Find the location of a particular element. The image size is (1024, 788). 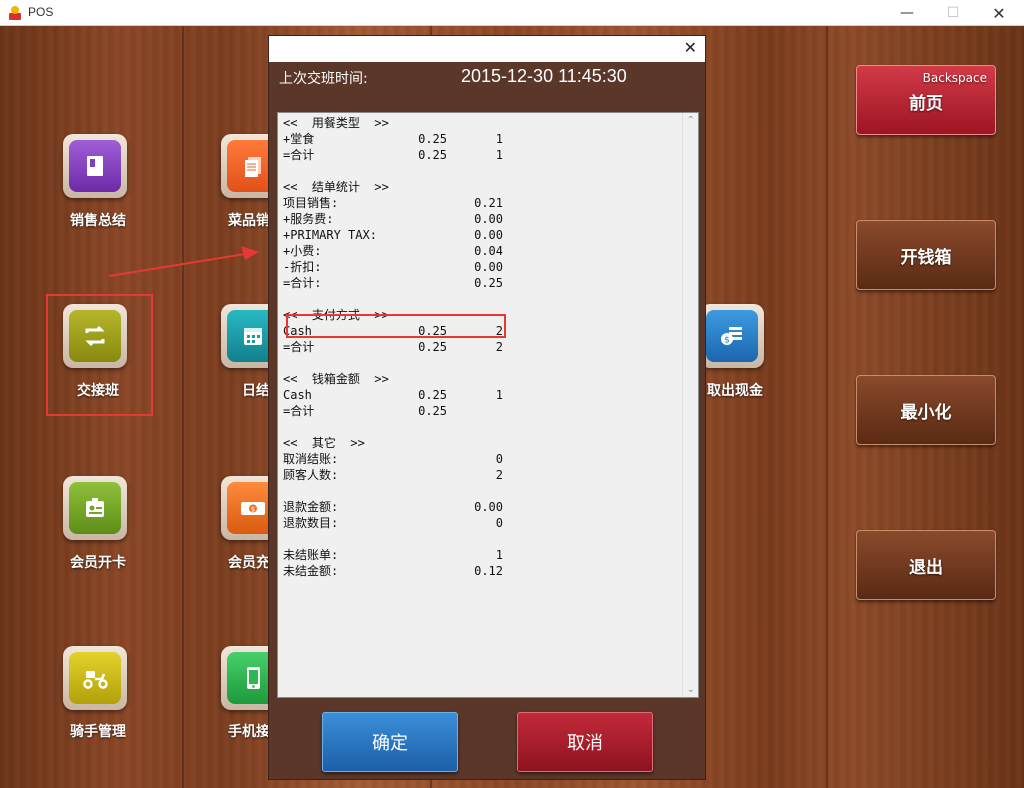

report-line: << 钱箱金额 >> is located at coordinates (393, 379).